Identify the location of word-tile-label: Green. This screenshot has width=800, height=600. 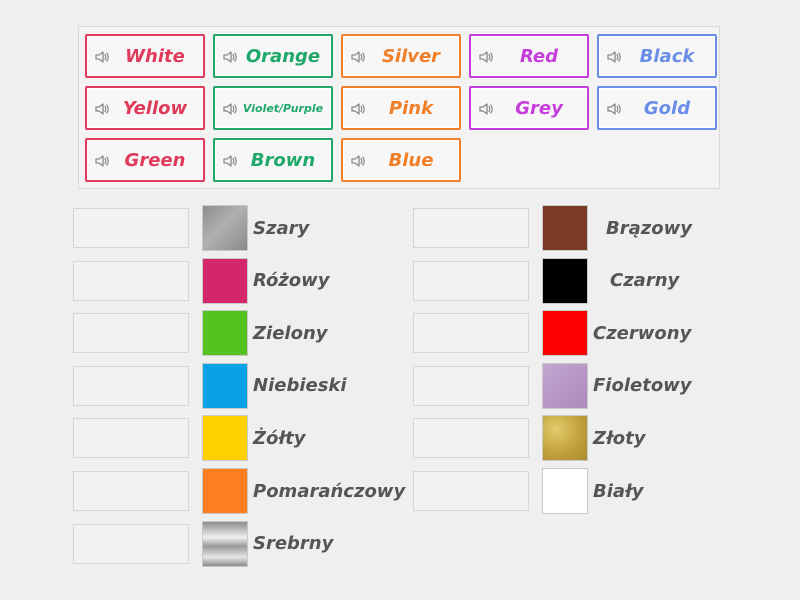
(155, 160).